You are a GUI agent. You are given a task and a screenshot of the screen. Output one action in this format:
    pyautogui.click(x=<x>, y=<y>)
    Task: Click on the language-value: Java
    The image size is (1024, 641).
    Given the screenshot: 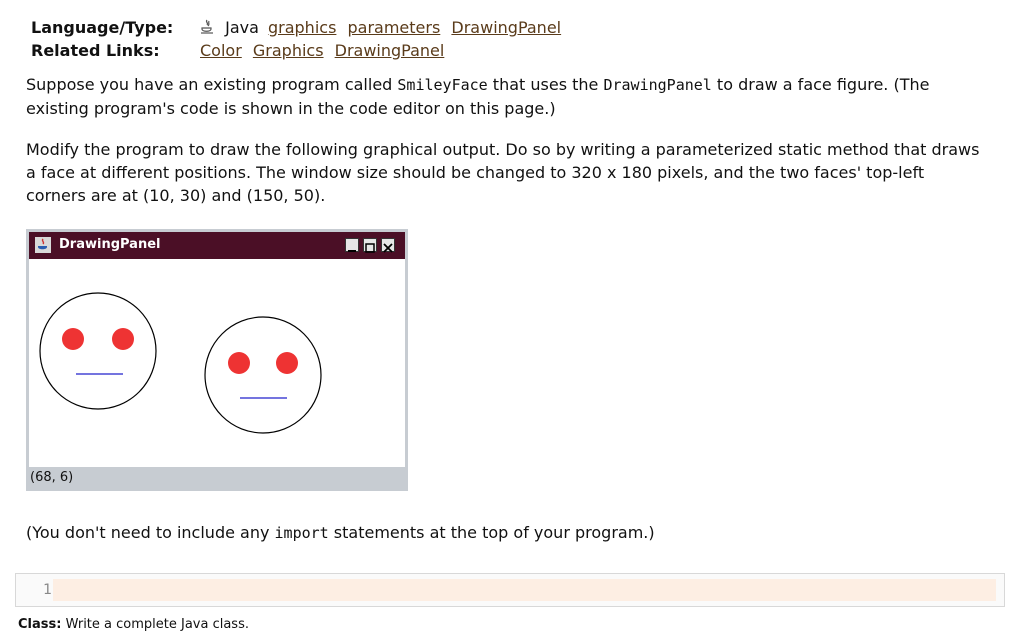 What is the action you would take?
    pyautogui.click(x=242, y=27)
    